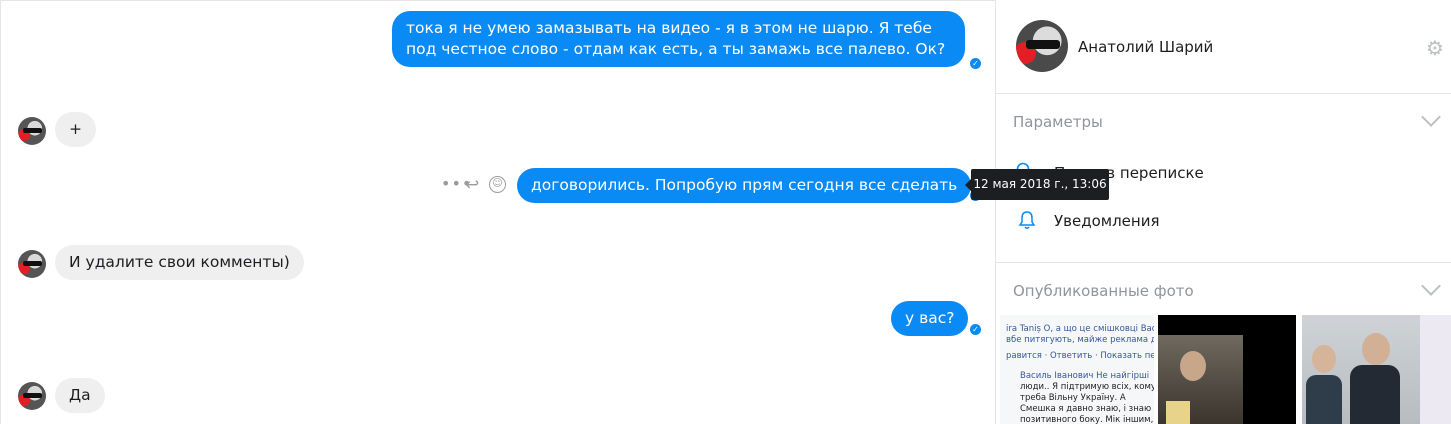 The height and width of the screenshot is (424, 1451). I want to click on message-bubble-incoming: И удалите свои комменты), so click(179, 262).